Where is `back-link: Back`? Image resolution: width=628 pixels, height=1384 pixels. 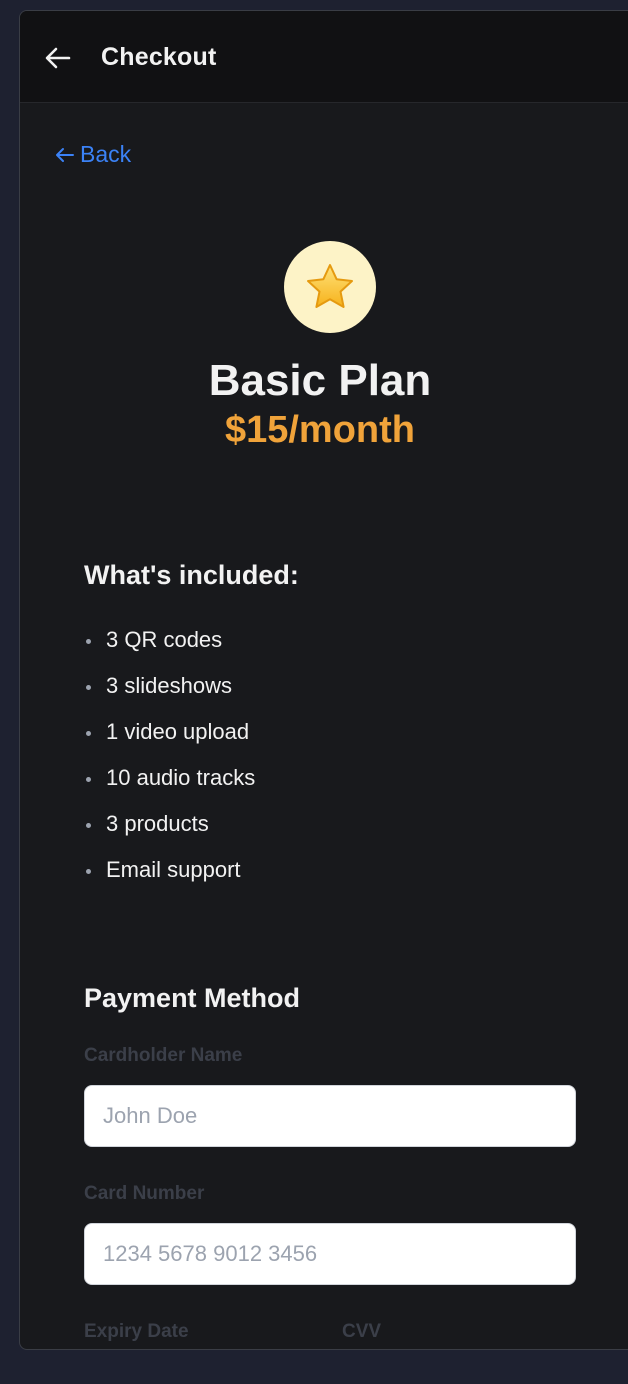 back-link: Back is located at coordinates (93, 154).